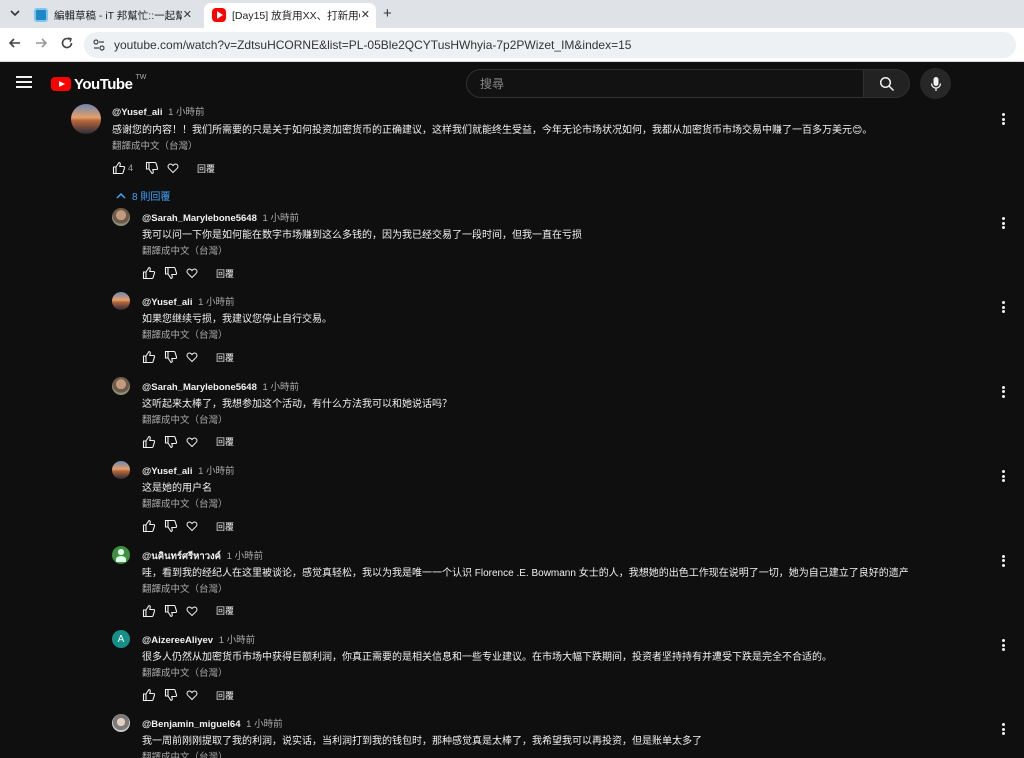 The width and height of the screenshot is (1024, 758). What do you see at coordinates (191, 724) in the screenshot?
I see `comment-author: @Benjamin_miguel64` at bounding box center [191, 724].